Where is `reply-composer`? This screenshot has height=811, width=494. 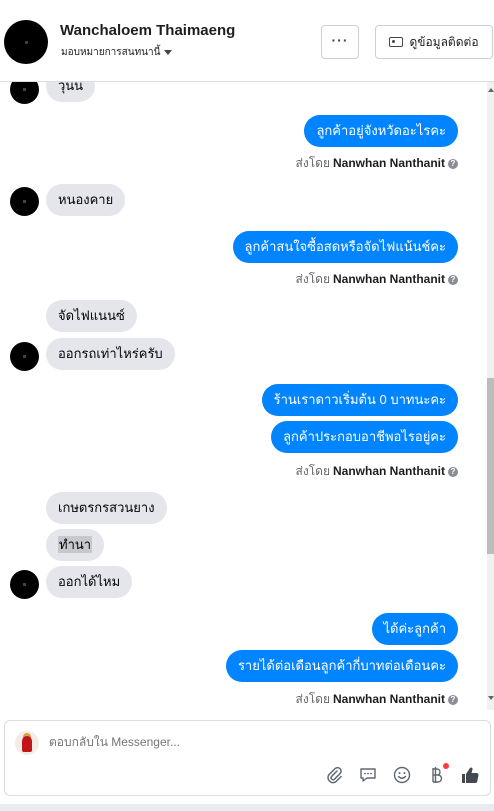
reply-composer is located at coordinates (247, 758).